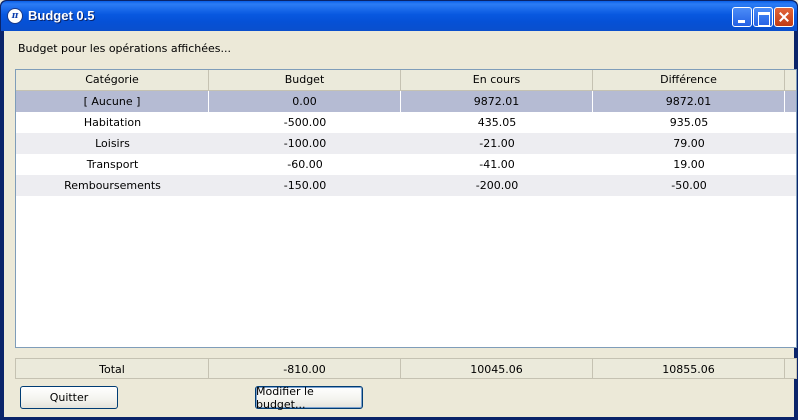 The height and width of the screenshot is (420, 798). I want to click on cell-difference: 9872.01, so click(689, 101).